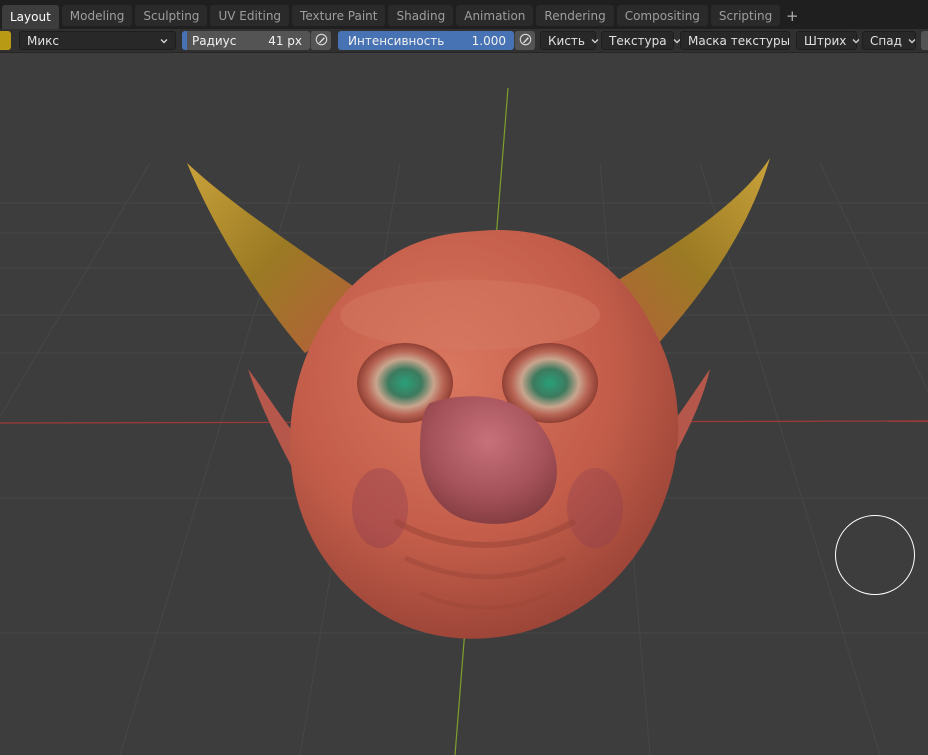  I want to click on stroke-menu-label: Штрих, so click(825, 40).